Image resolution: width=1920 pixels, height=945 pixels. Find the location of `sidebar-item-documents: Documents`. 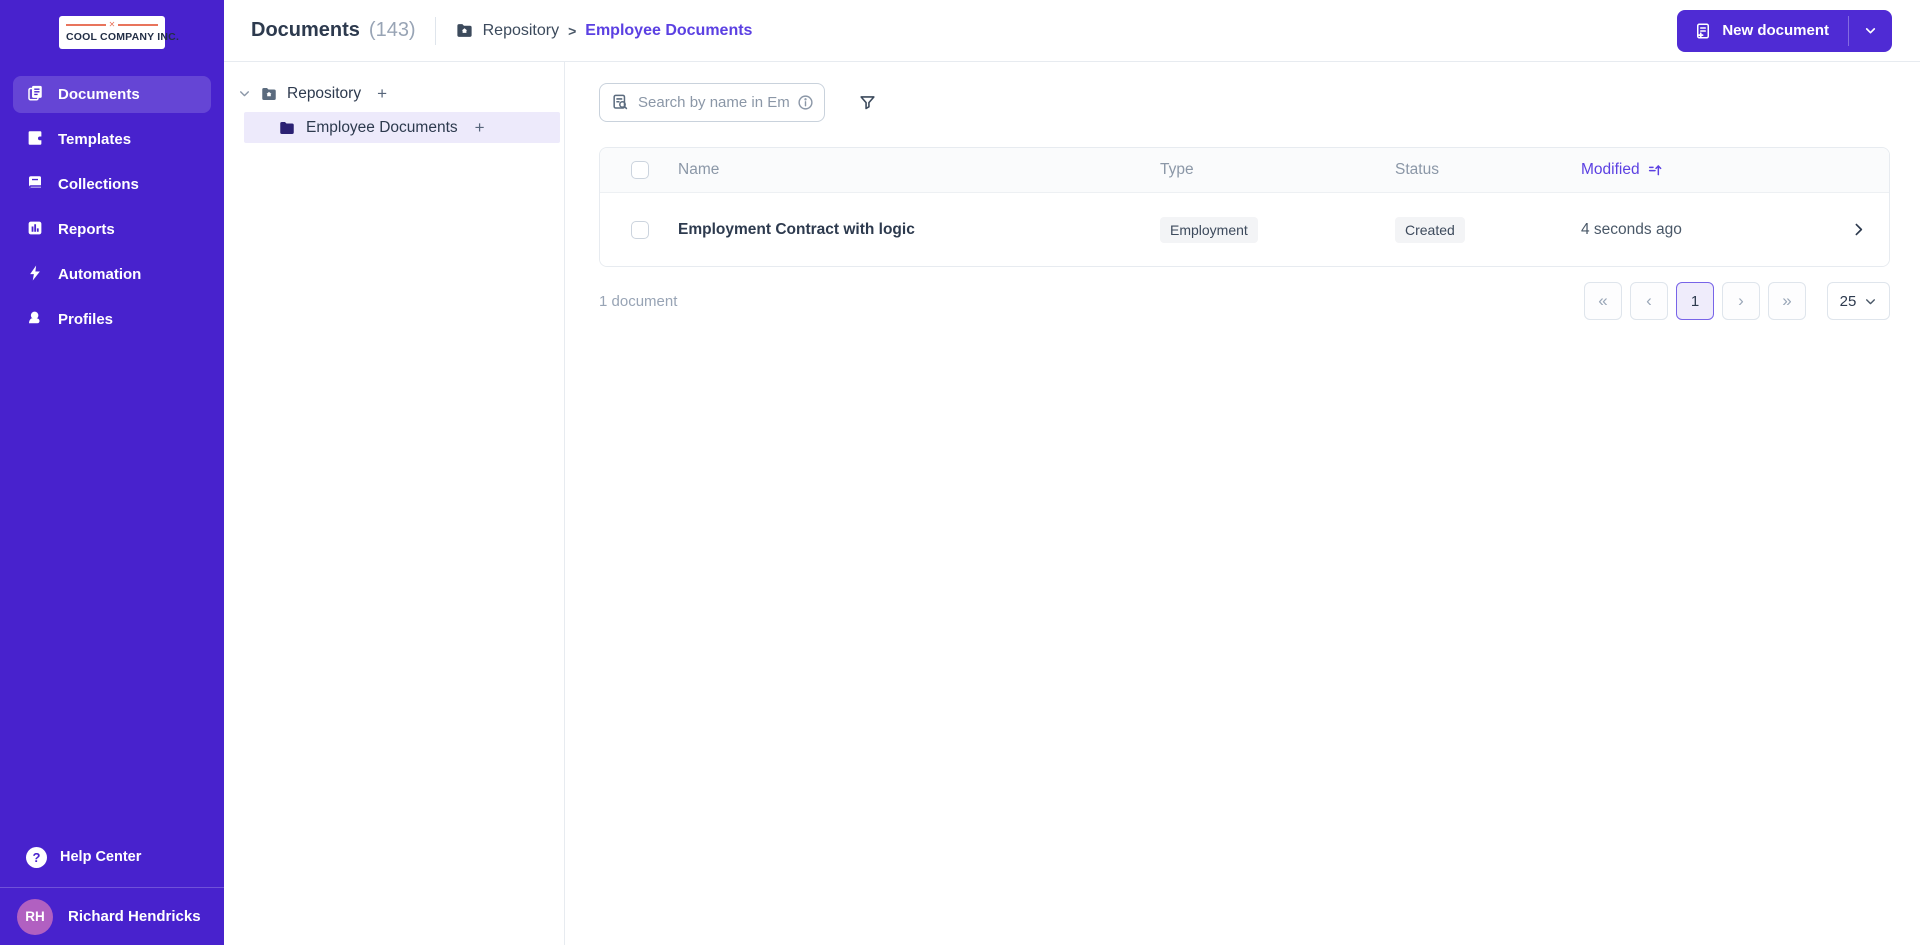

sidebar-item-documents: Documents is located at coordinates (112, 94).